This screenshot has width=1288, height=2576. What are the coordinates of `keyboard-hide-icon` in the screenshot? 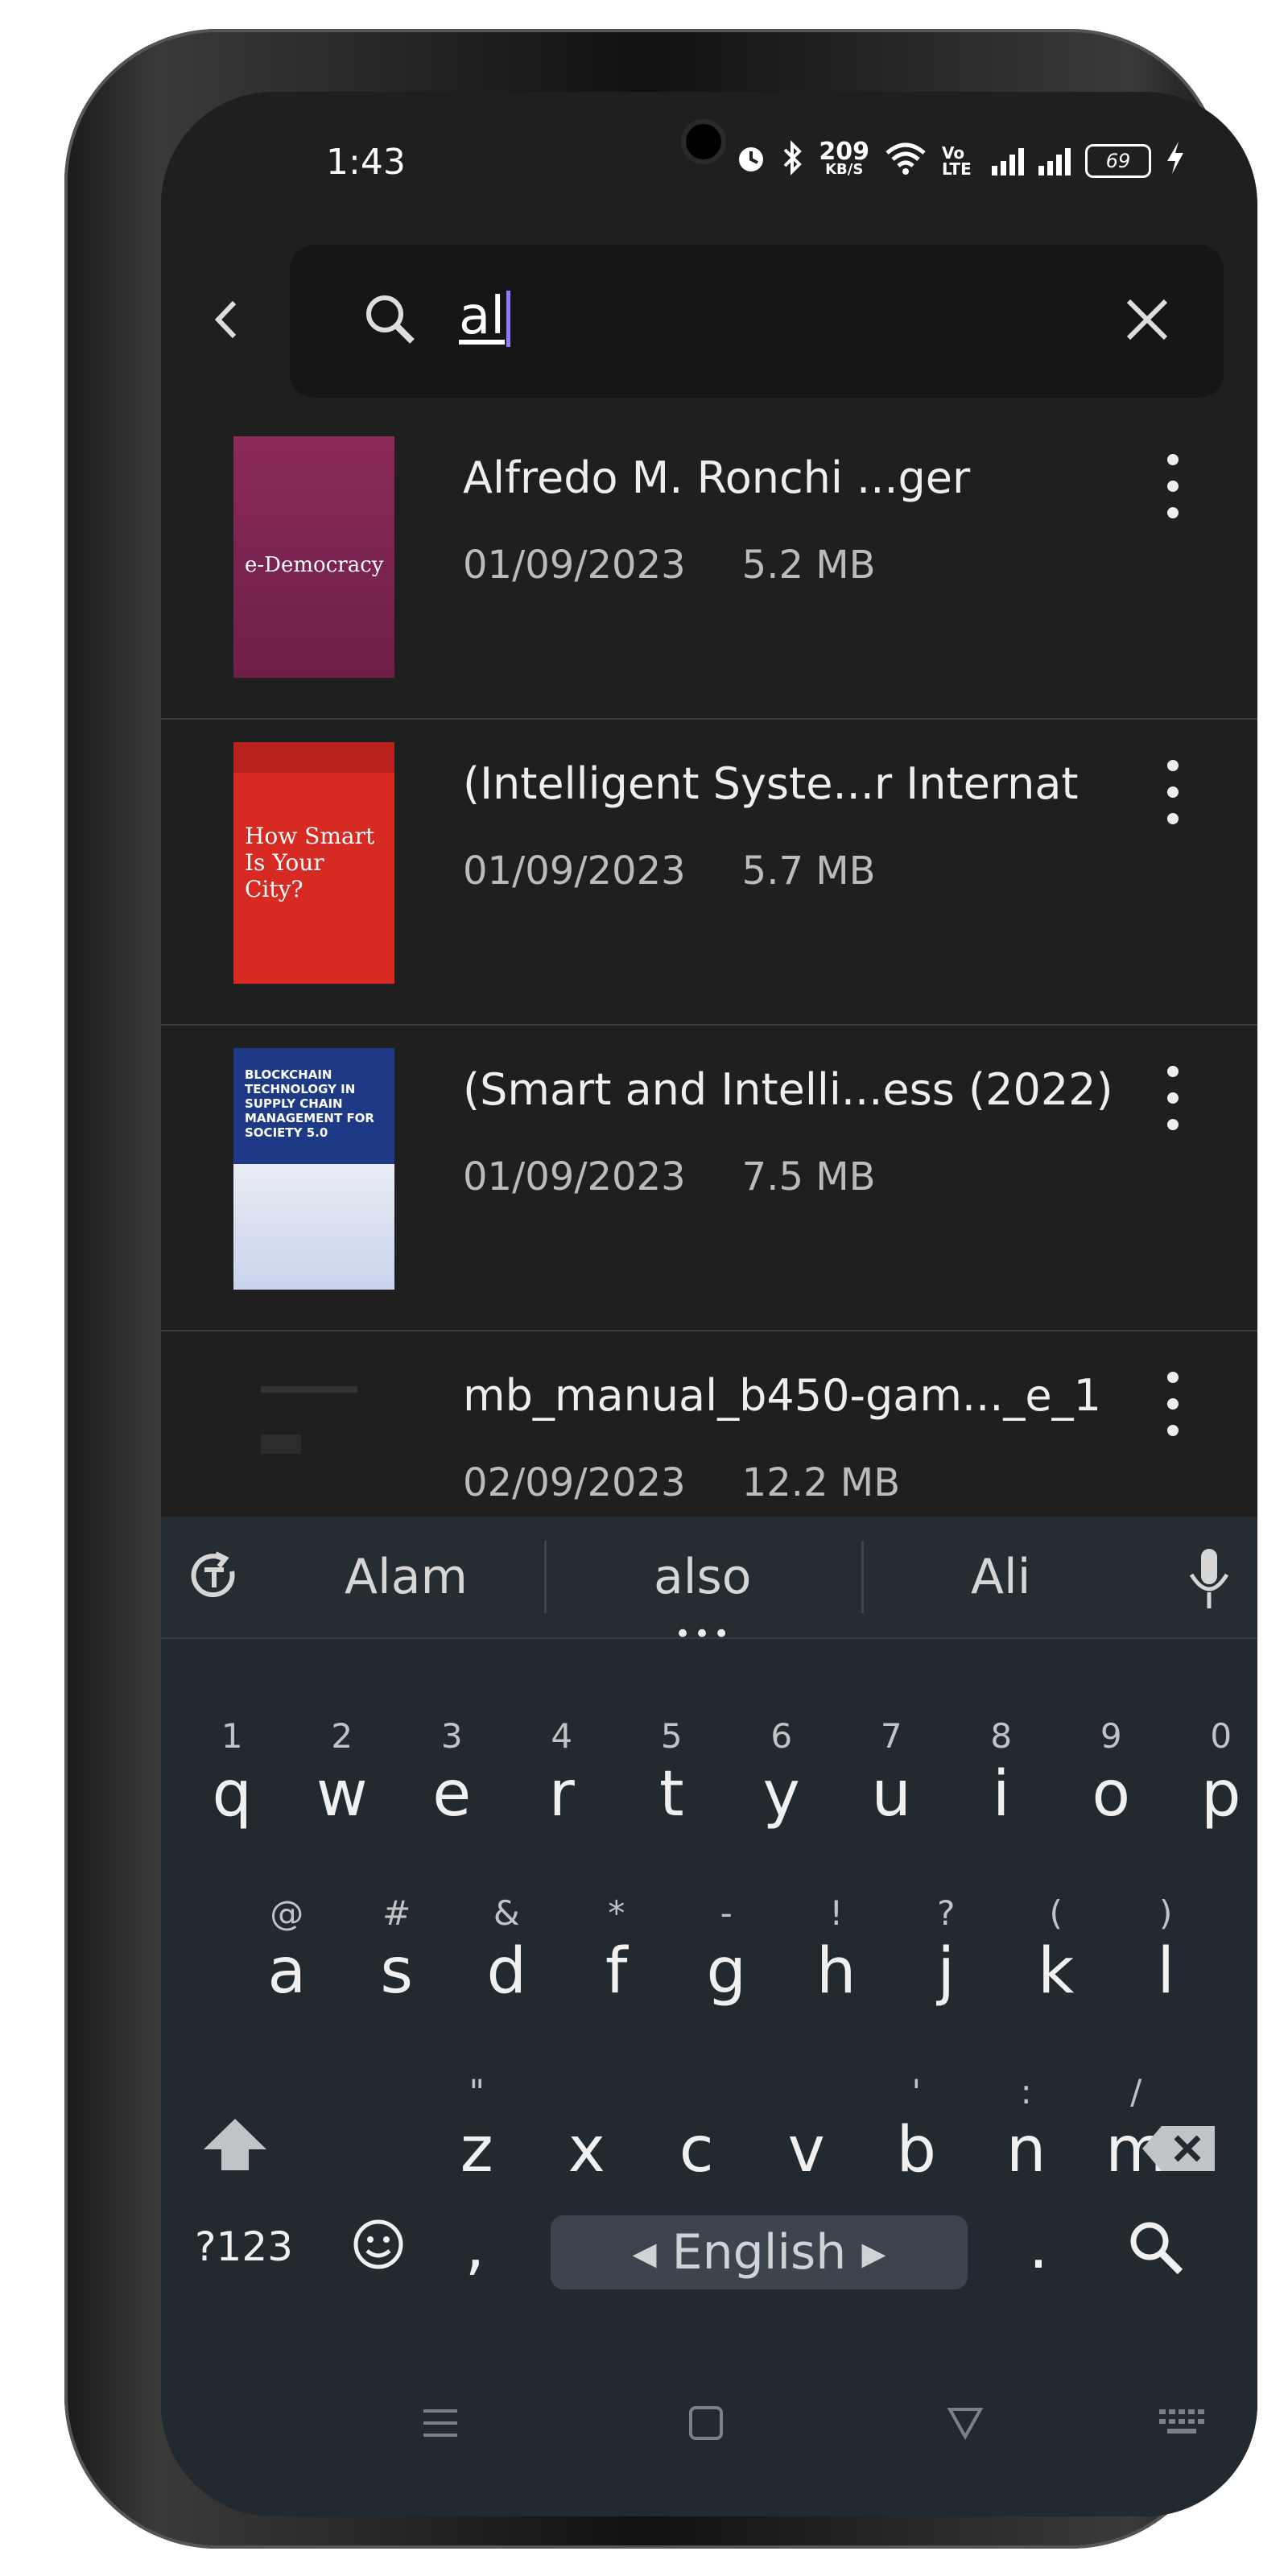 It's located at (1182, 2428).